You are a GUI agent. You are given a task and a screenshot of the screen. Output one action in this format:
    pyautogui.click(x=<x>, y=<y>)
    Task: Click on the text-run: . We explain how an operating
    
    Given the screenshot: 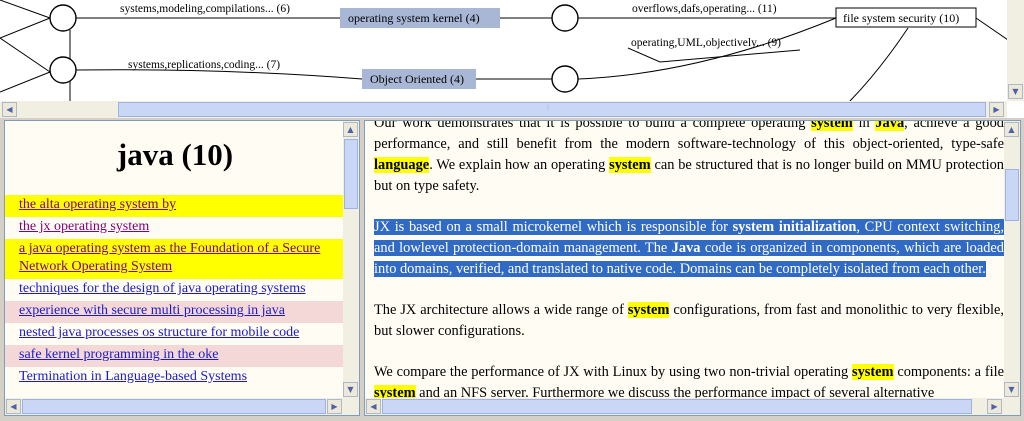 What is the action you would take?
    pyautogui.click(x=519, y=165)
    